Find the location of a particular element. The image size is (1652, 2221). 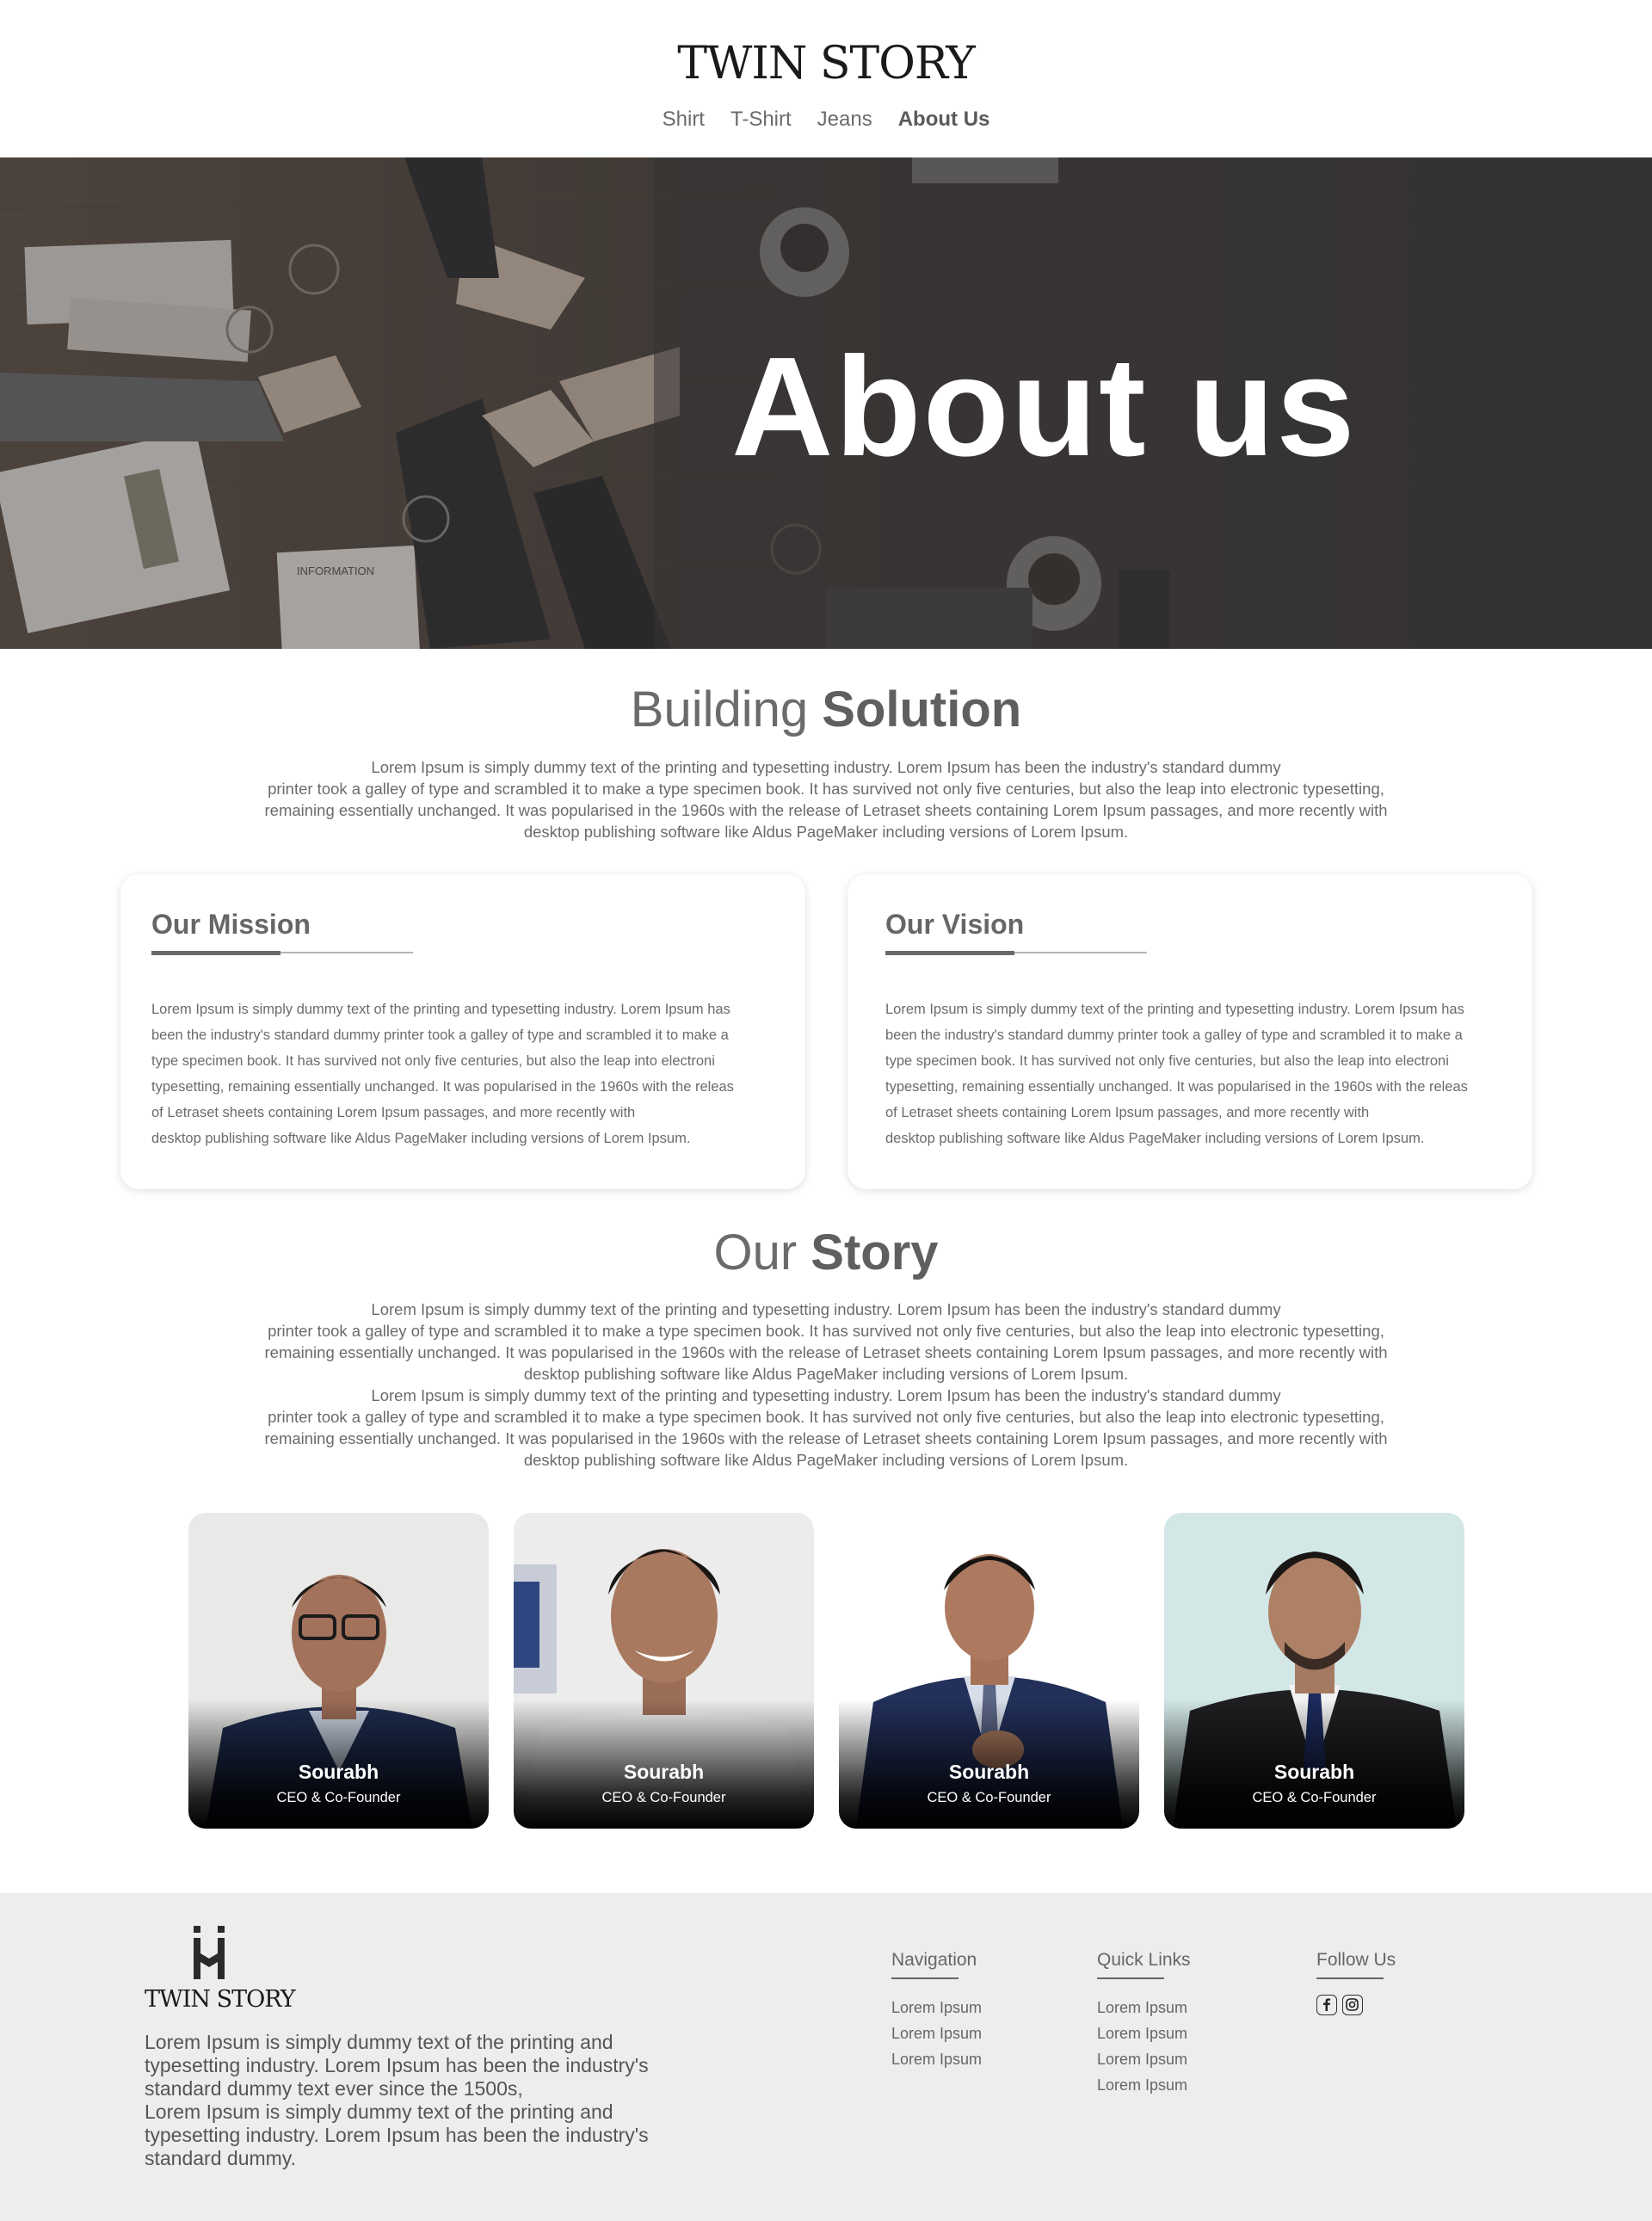

nav-item-tshirt: T-Shirt is located at coordinates (761, 119).